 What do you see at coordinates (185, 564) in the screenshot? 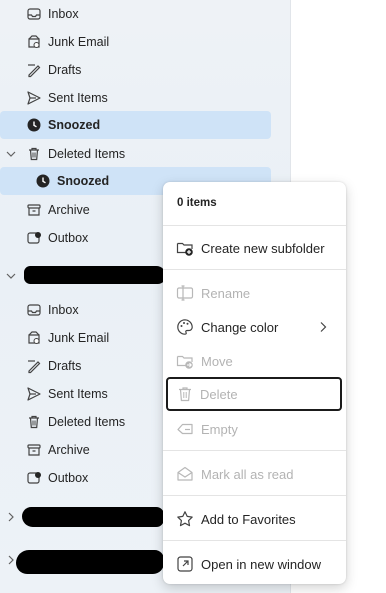
I see `open-window-icon` at bounding box center [185, 564].